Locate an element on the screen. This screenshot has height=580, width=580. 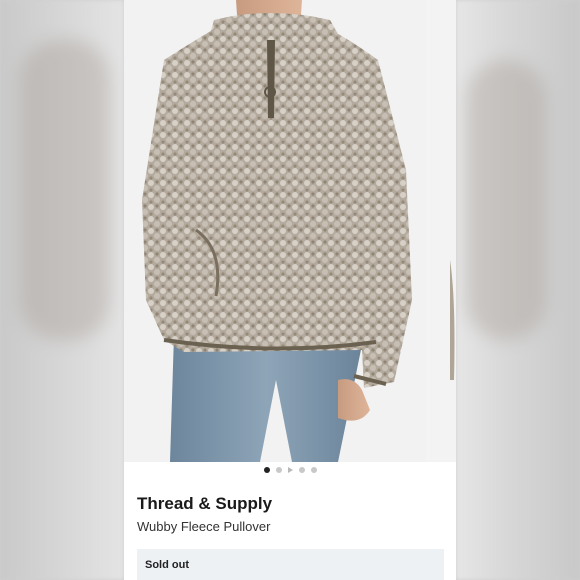
video-play-icon is located at coordinates (290, 470).